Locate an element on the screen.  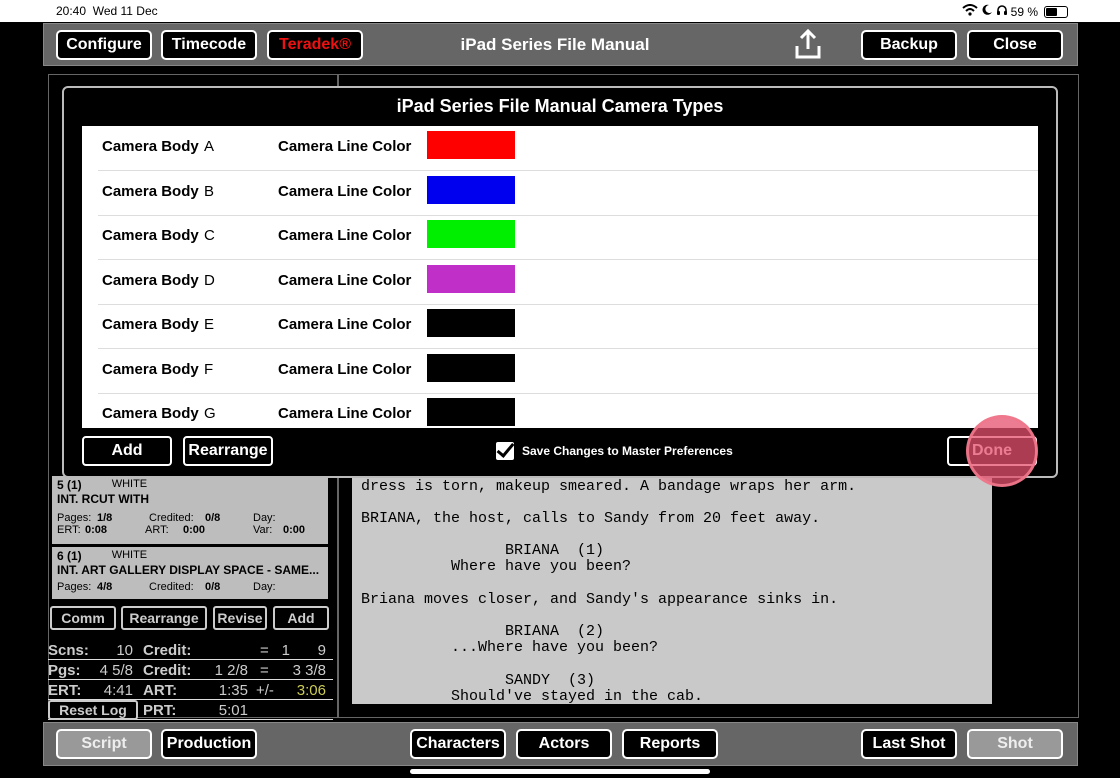
scene-heading: INT. RCUT WITH is located at coordinates (103, 499).